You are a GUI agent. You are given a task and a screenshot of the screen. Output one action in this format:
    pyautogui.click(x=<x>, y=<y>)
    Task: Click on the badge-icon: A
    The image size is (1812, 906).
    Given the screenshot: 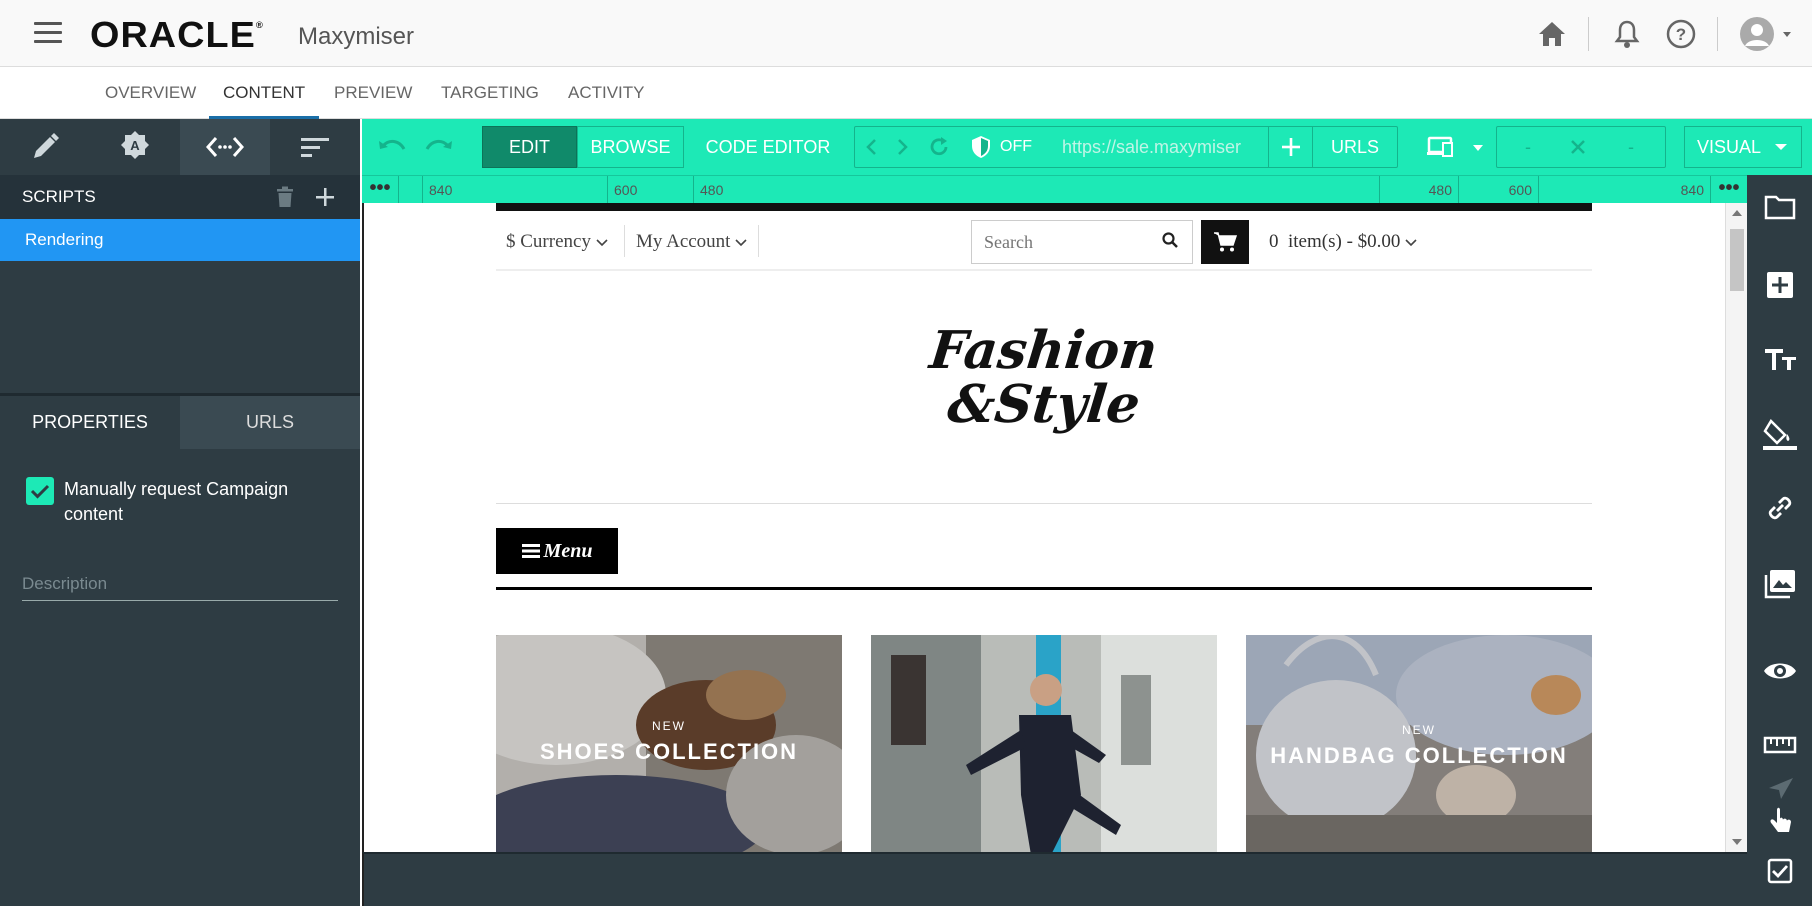 What is the action you would take?
    pyautogui.click(x=135, y=147)
    